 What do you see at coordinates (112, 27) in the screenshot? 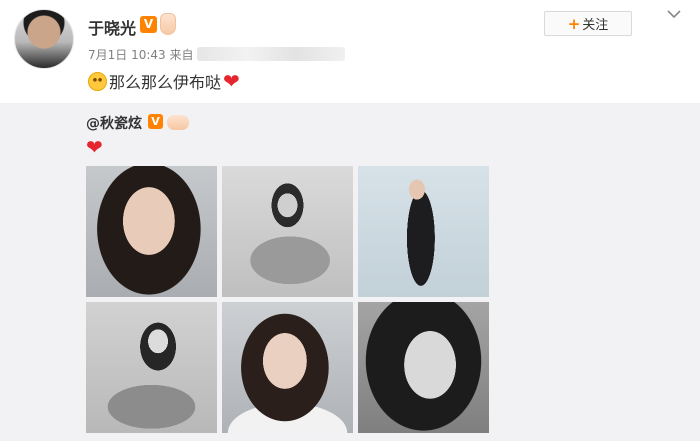
I see `author-name: 于晓光` at bounding box center [112, 27].